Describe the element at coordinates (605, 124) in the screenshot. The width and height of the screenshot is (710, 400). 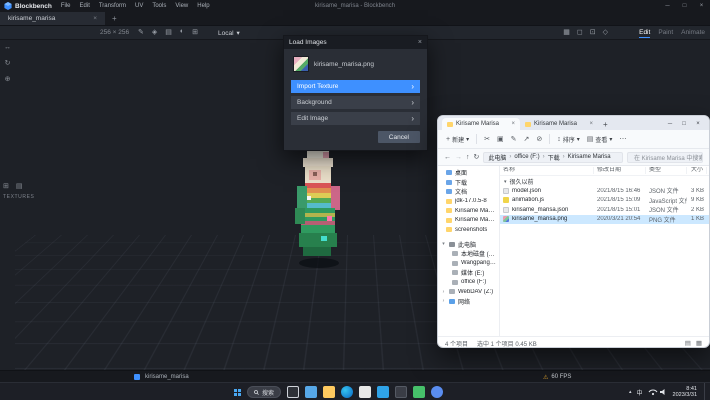
I see `explorer-new-tab-button: +` at that location.